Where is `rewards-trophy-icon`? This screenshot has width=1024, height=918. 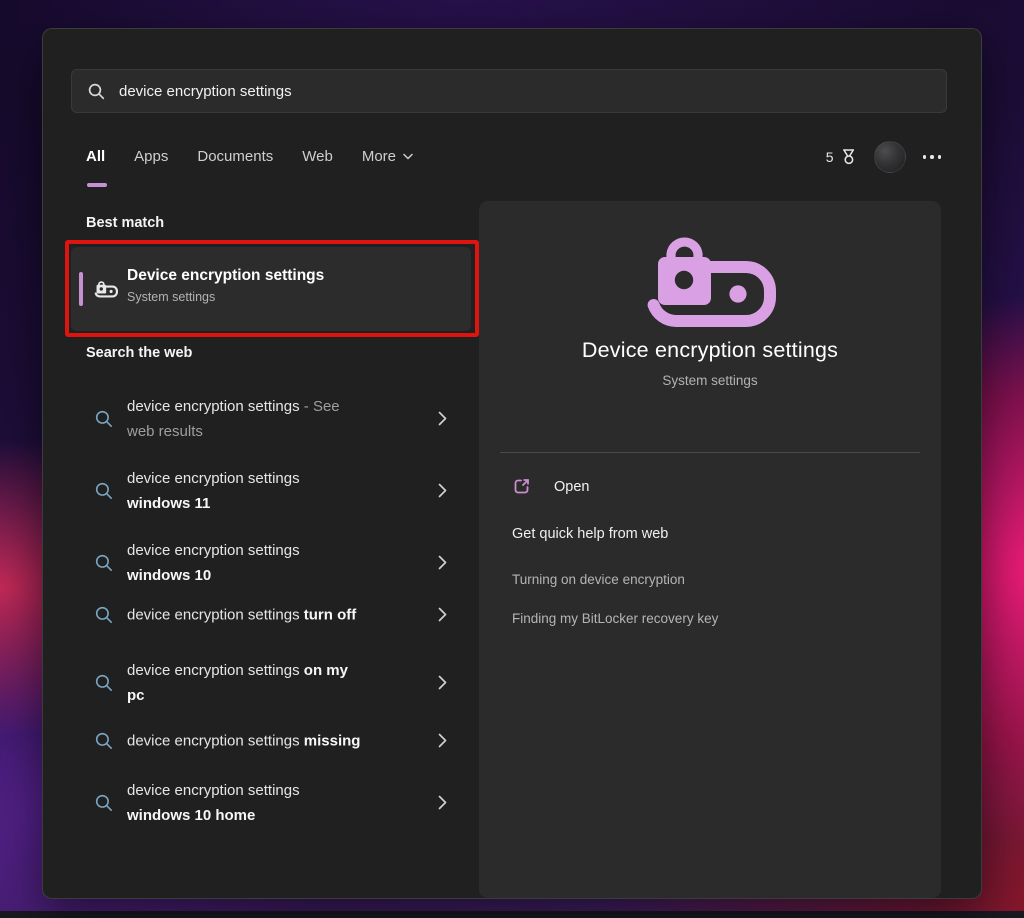 rewards-trophy-icon is located at coordinates (848, 157).